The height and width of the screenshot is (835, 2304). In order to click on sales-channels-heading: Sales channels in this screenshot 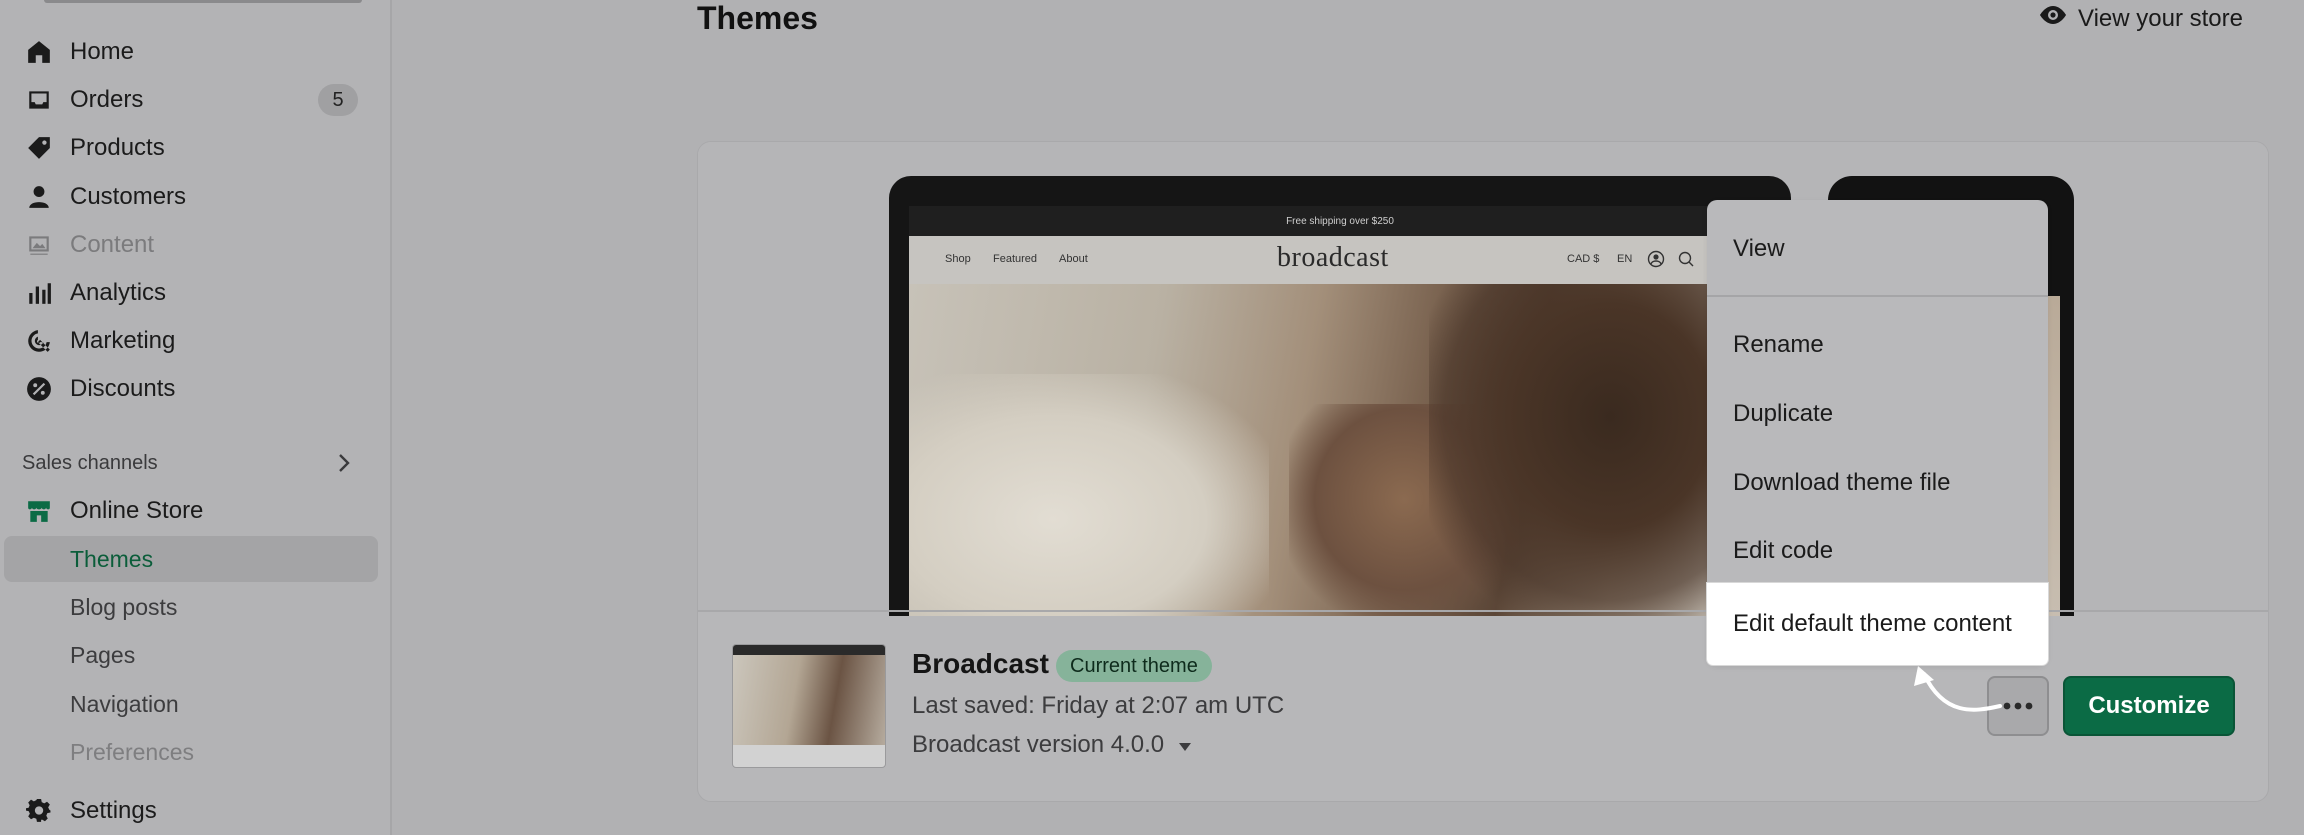, I will do `click(90, 463)`.